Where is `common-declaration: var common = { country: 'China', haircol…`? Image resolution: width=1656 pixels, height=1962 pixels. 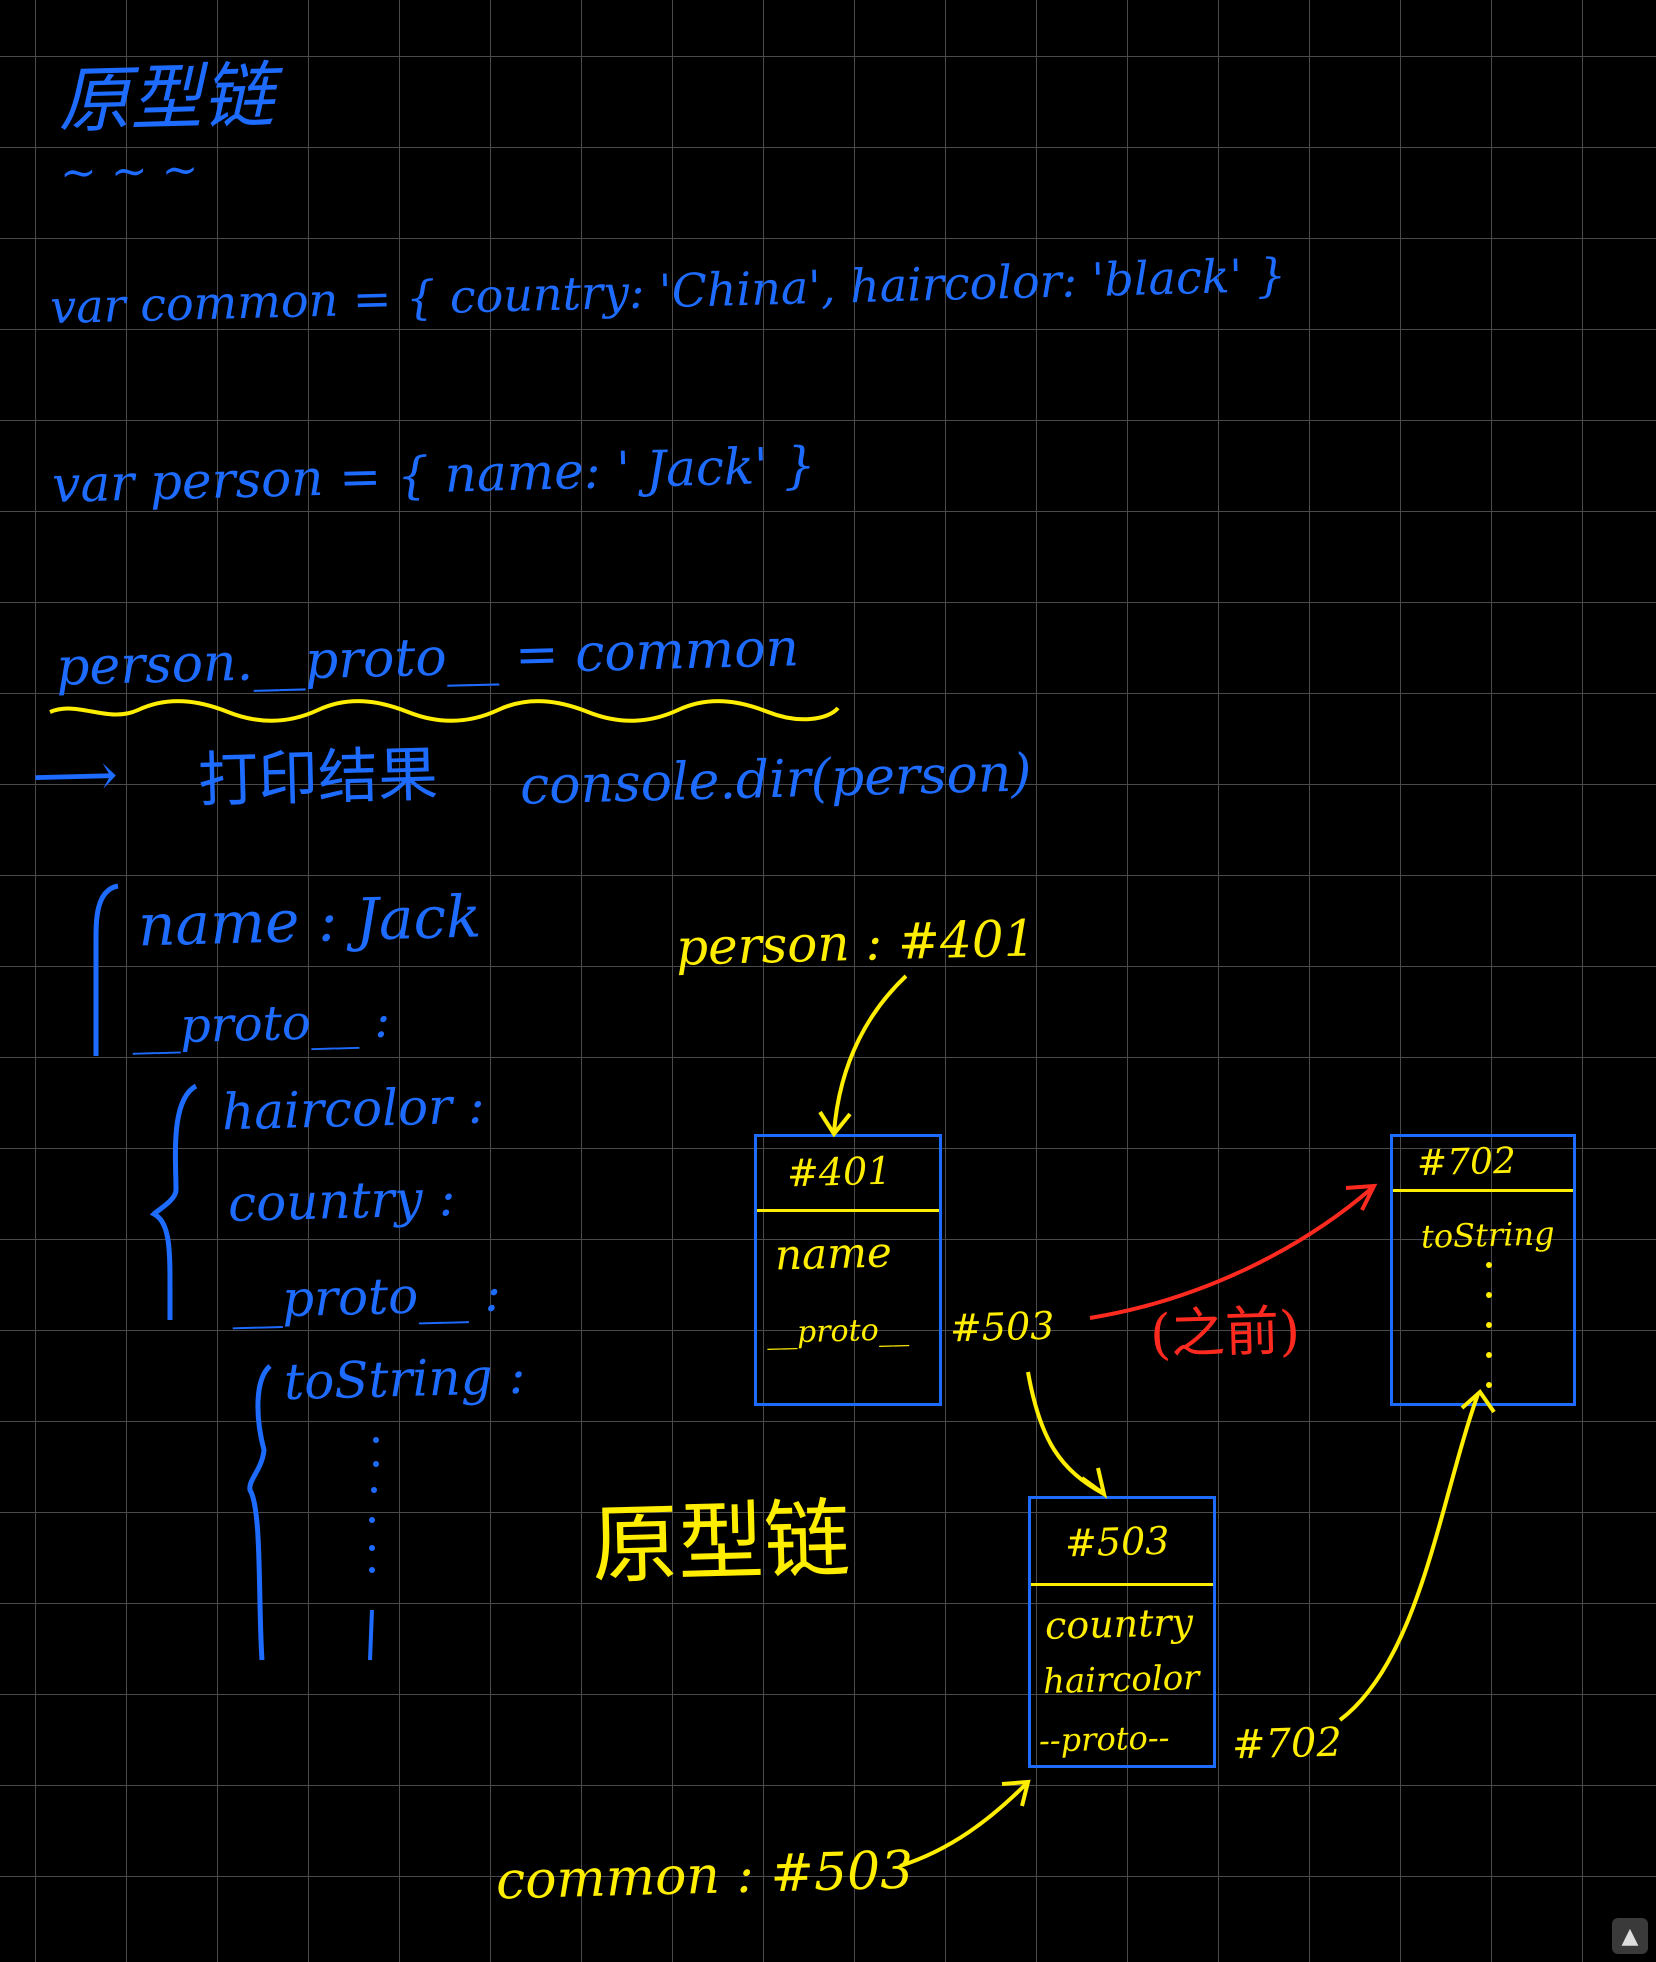
common-declaration: var common = { country: 'China', haircol… is located at coordinates (668, 291).